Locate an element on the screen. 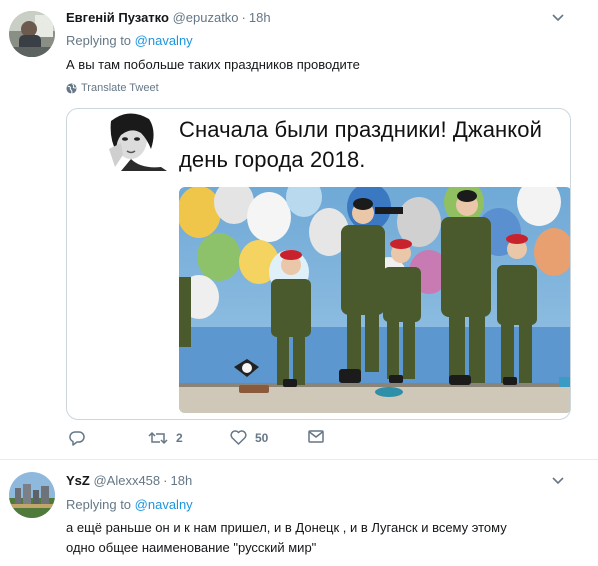  author-name: YsZ is located at coordinates (78, 480).